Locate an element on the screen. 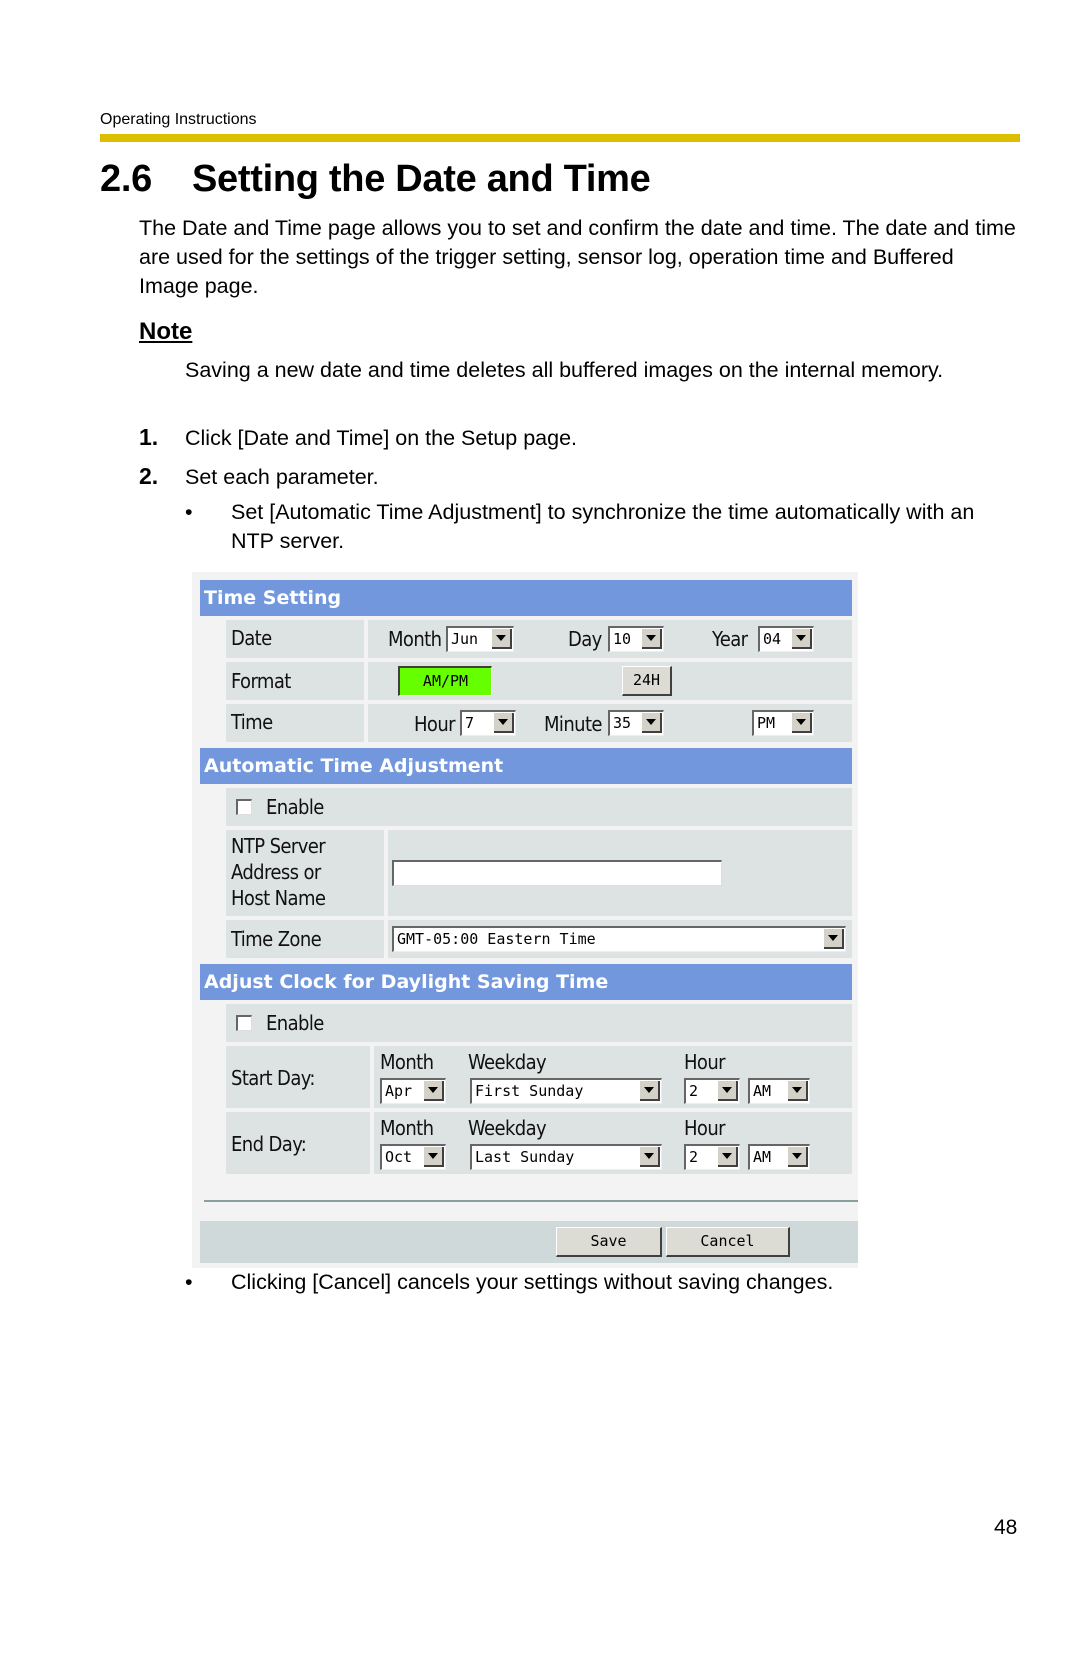 The width and height of the screenshot is (1080, 1669). start-weekday-label: Weekday is located at coordinates (507, 1062).